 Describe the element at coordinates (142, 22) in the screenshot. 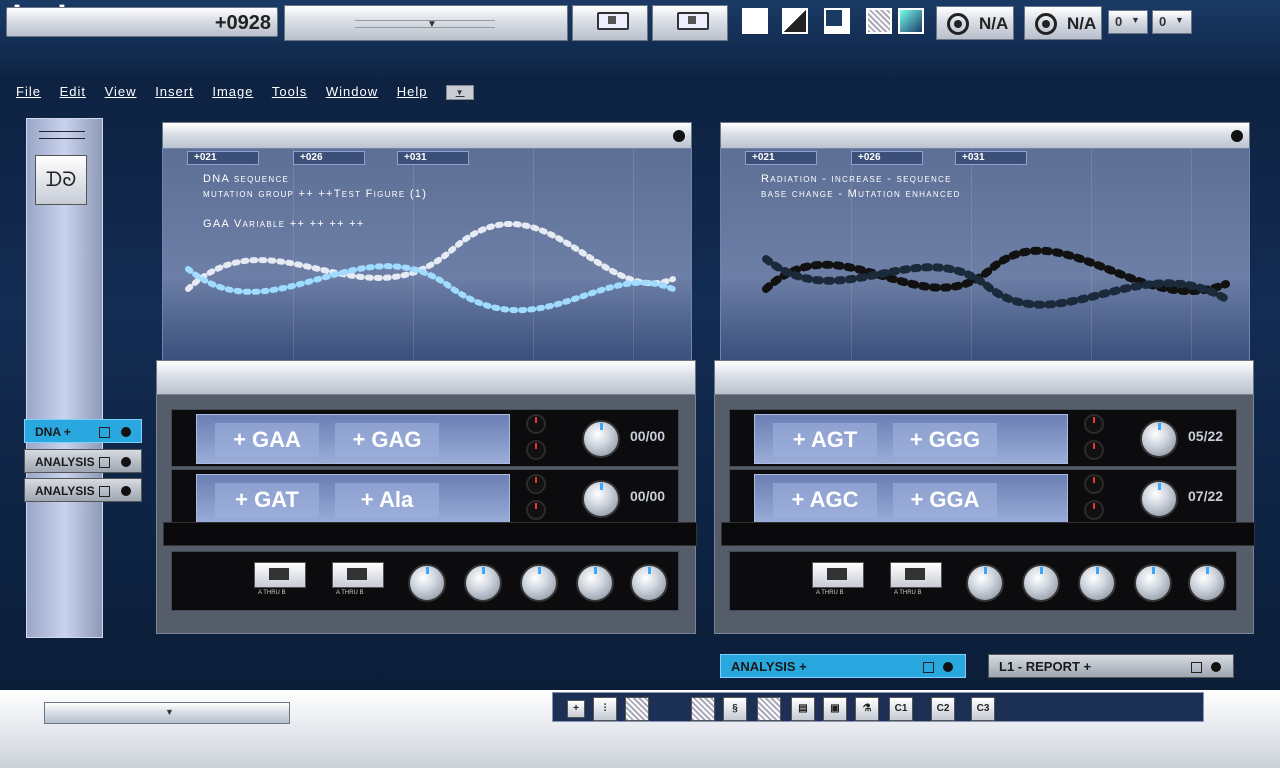

I see `counter-display: +0928` at that location.